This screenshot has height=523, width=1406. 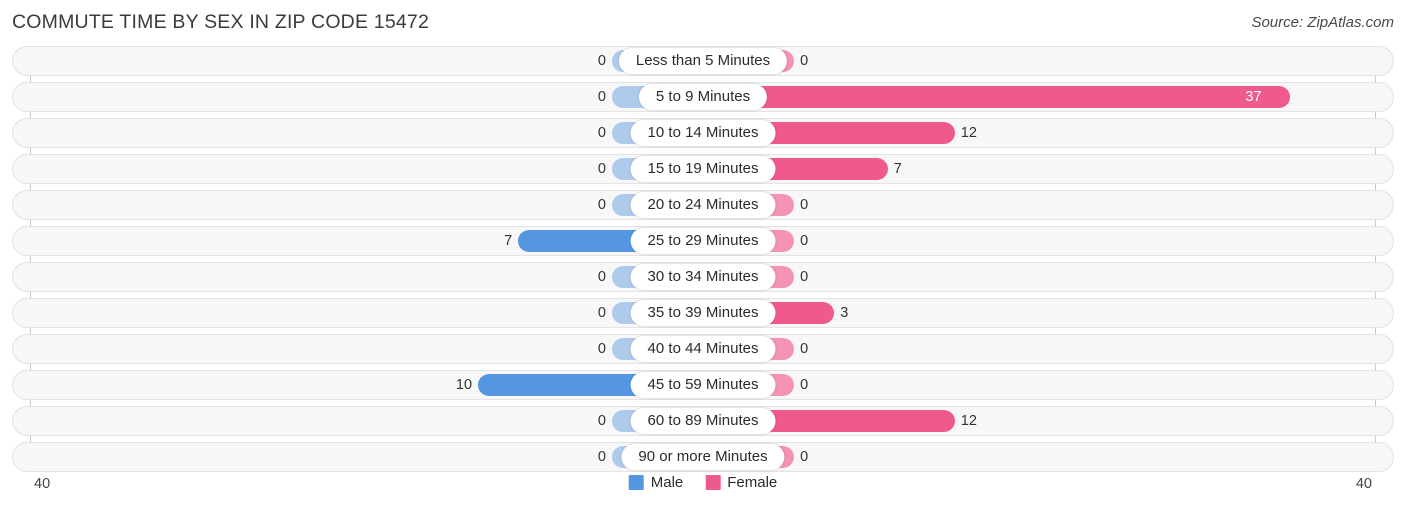 I want to click on source-attribution: Source: ZipAtlas.com, so click(x=1322, y=22).